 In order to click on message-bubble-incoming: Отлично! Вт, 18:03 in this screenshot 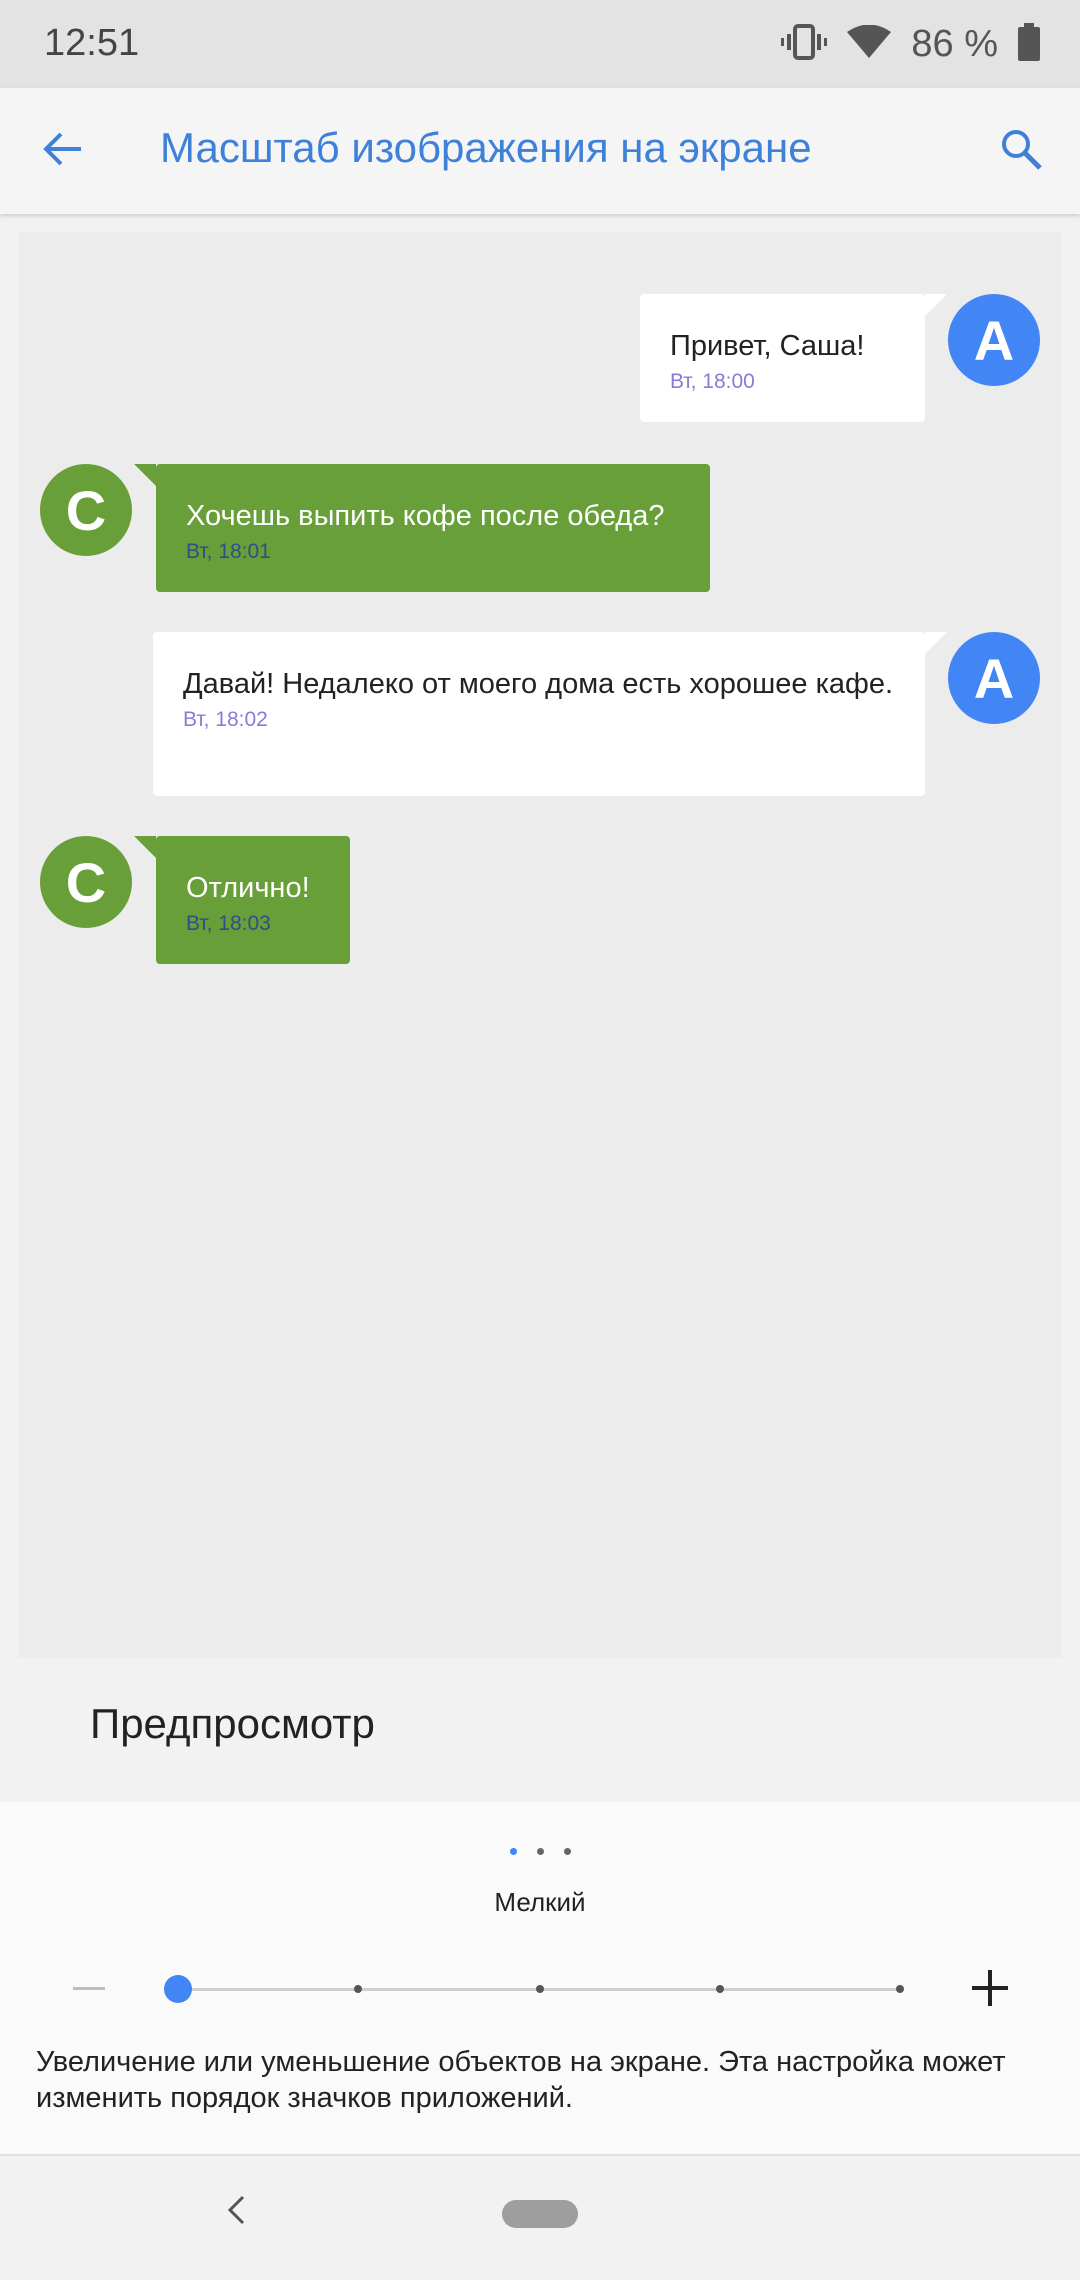, I will do `click(253, 900)`.